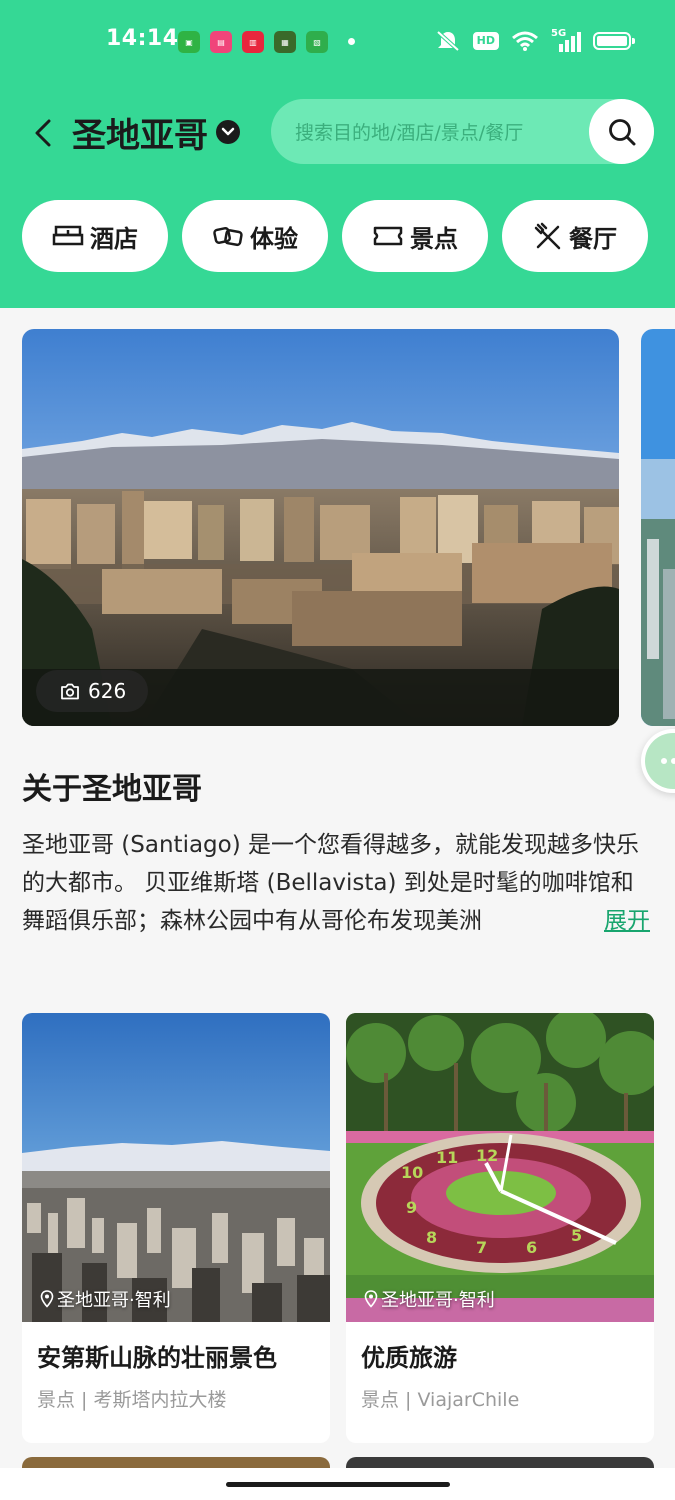  I want to click on signal-icon: 5G, so click(566, 40).